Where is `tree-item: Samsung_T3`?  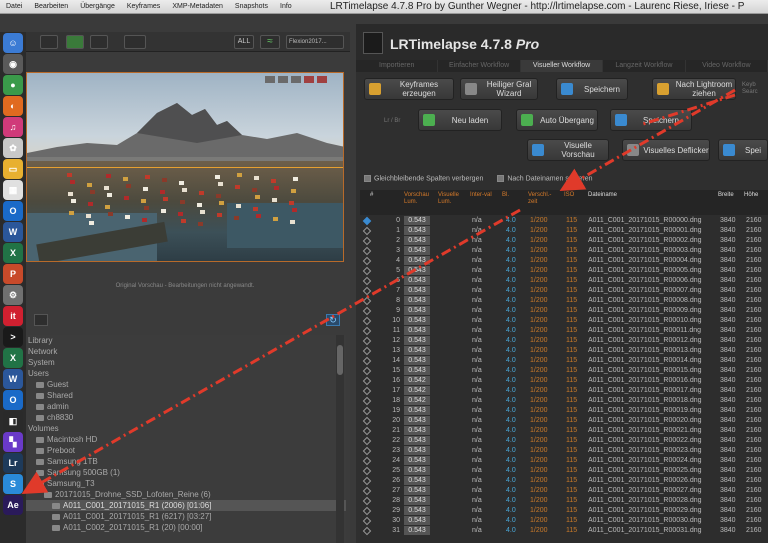
tree-item: Samsung_T3 is located at coordinates (186, 483).